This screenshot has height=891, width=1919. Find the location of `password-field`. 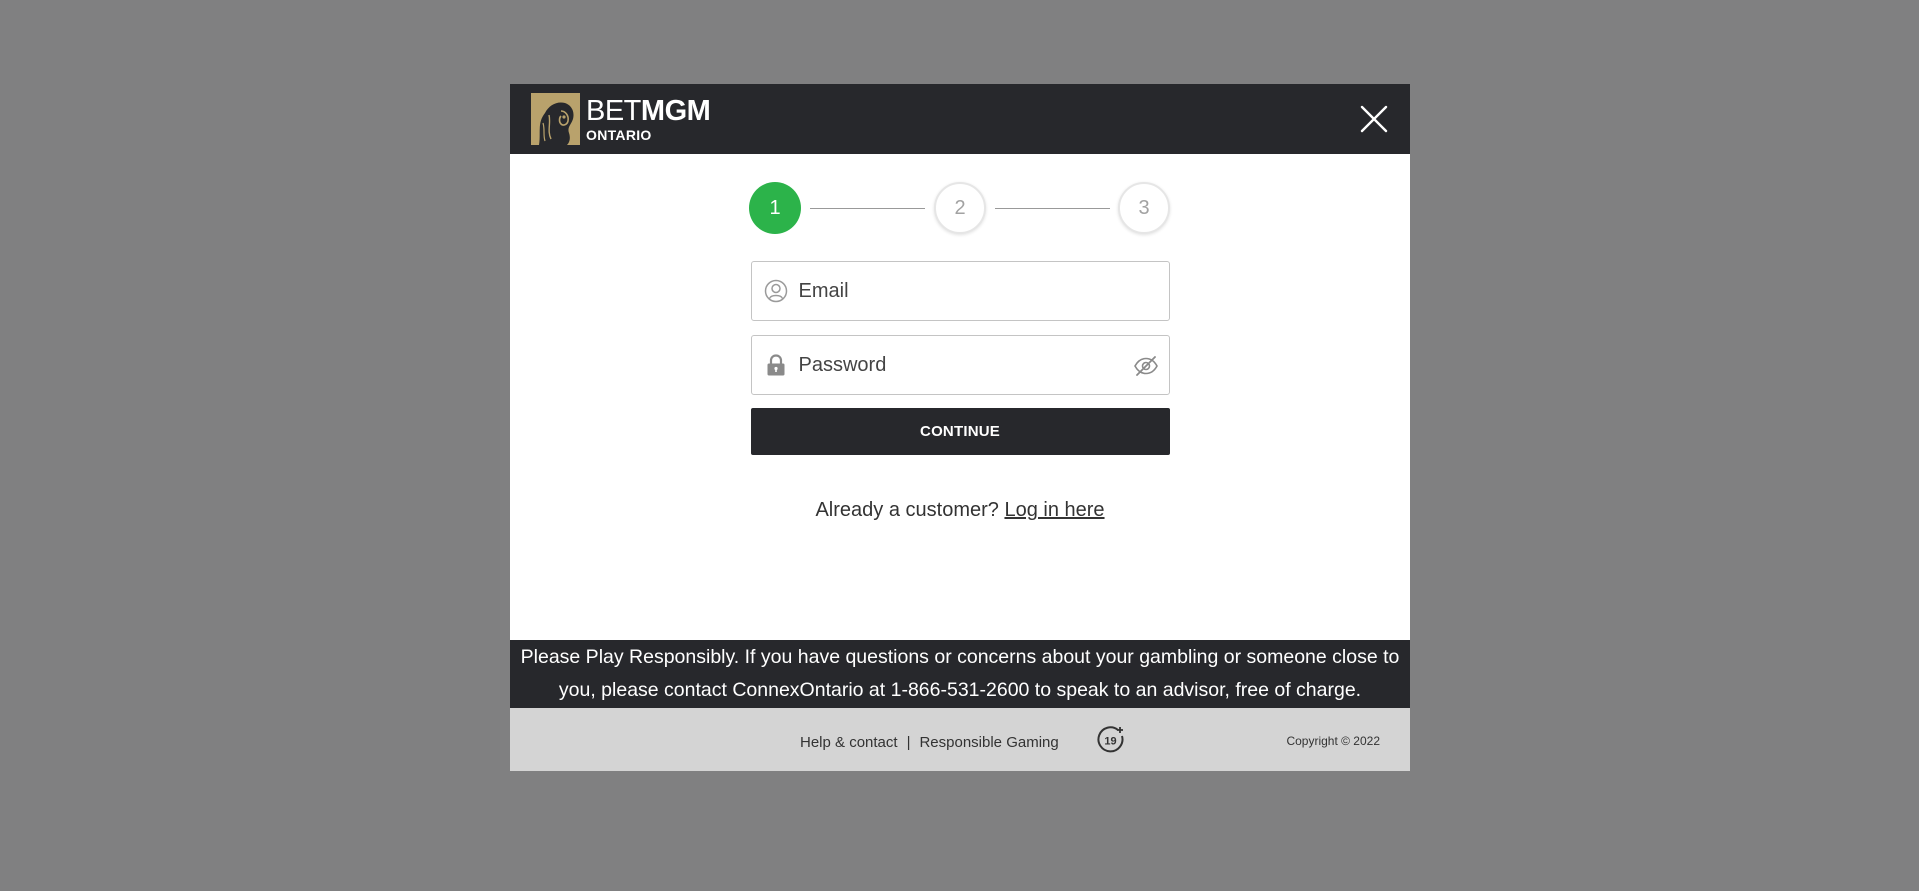

password-field is located at coordinates (960, 365).